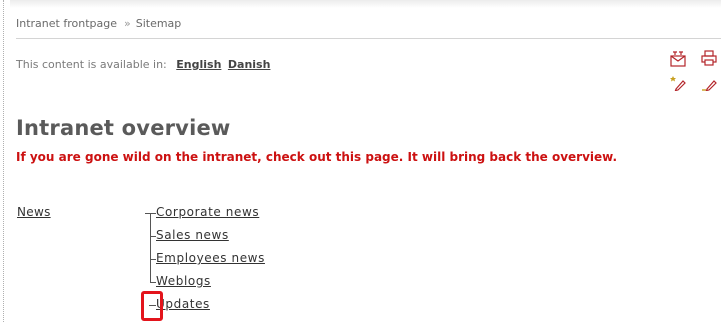 The image size is (721, 322). Describe the element at coordinates (91, 64) in the screenshot. I see `language-prompt: This content is available in:` at that location.